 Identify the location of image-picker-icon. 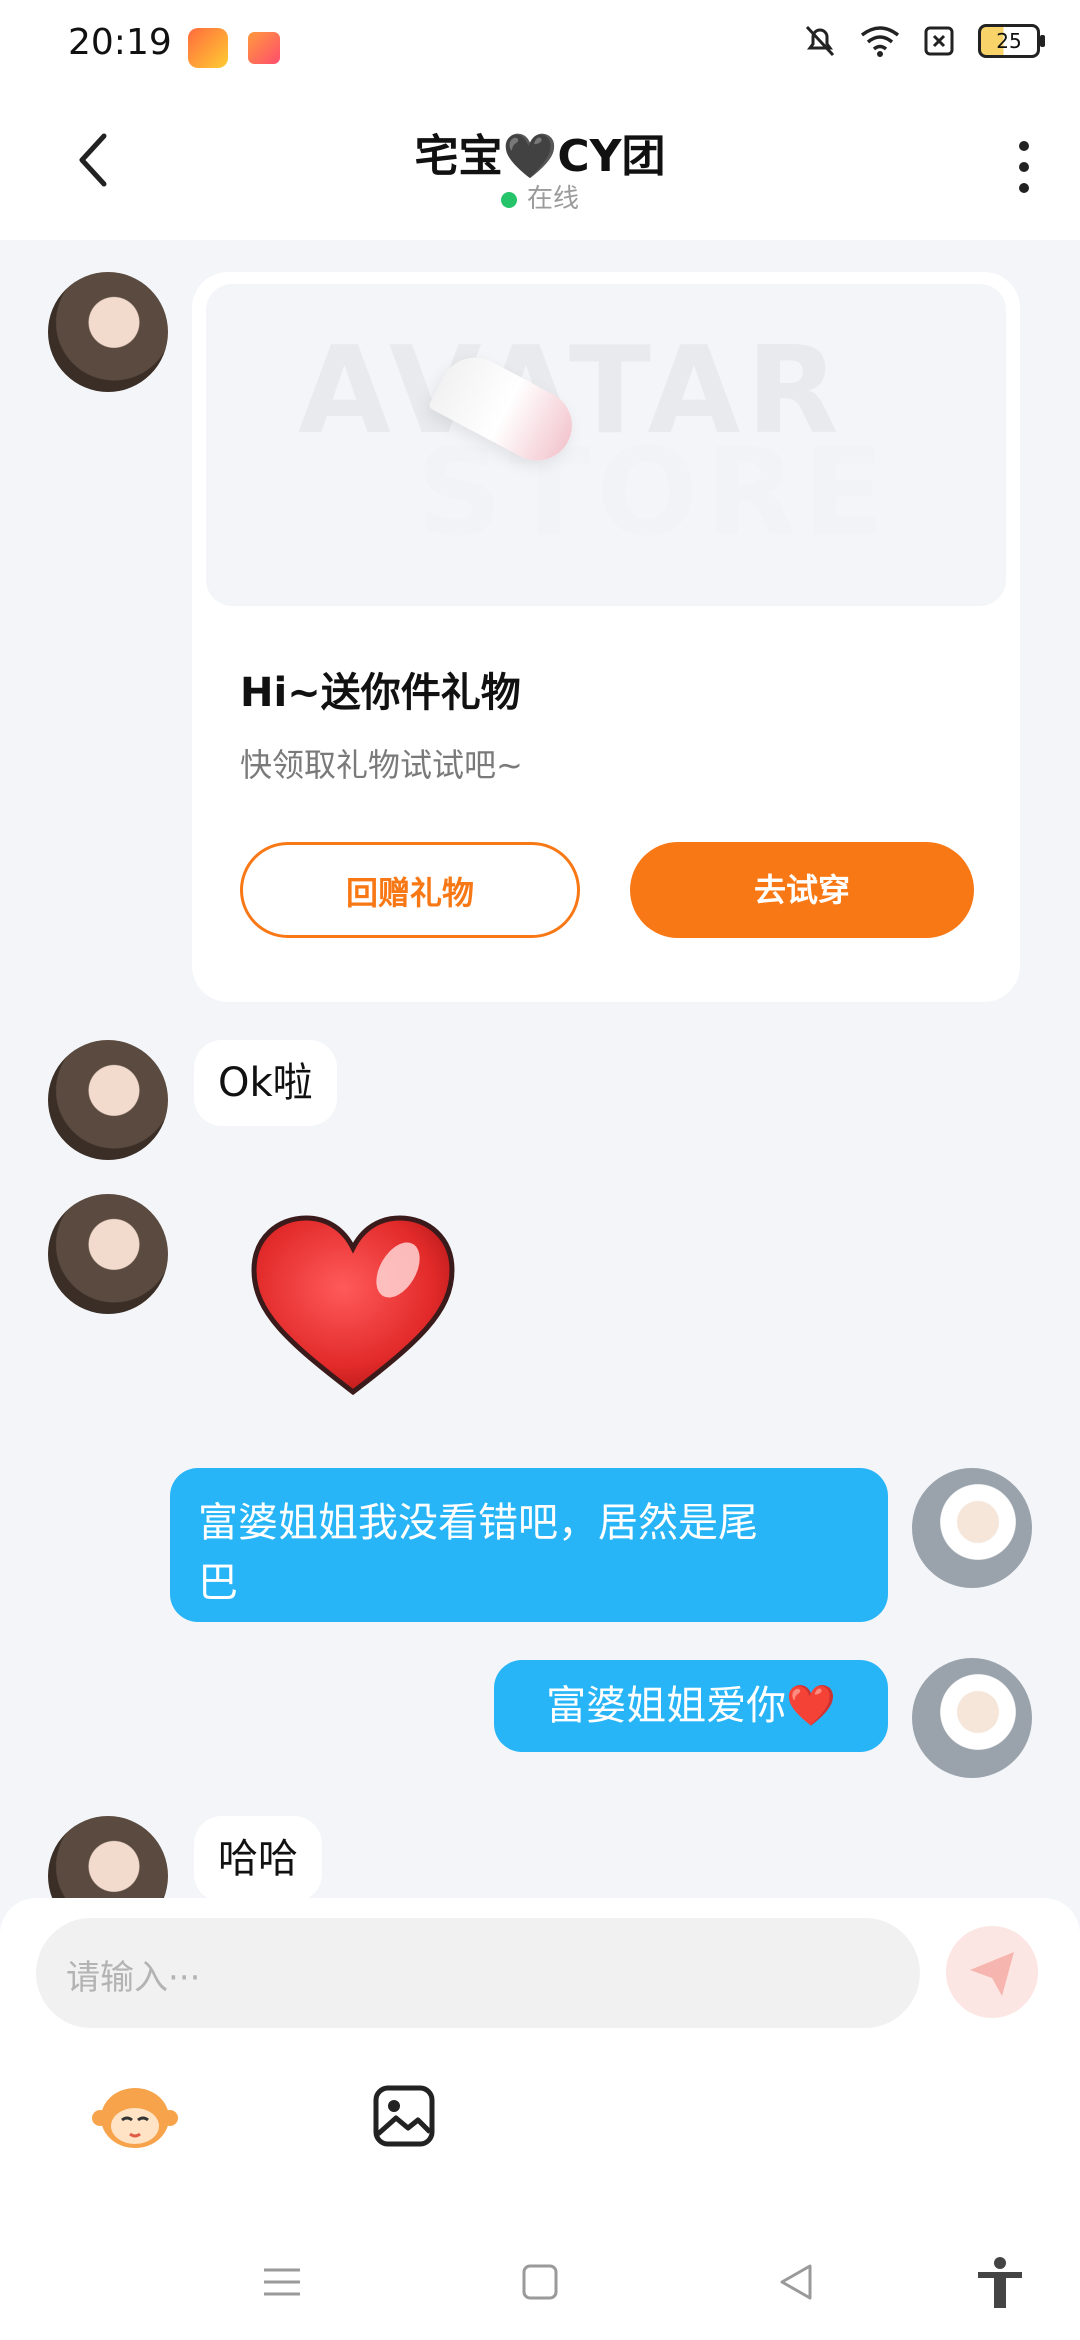
(404, 2116).